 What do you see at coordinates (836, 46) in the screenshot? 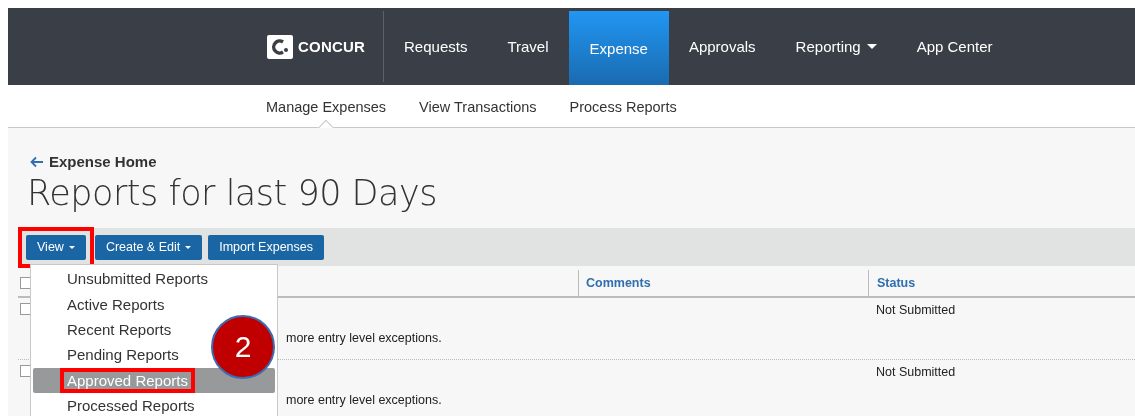
I see `nav-tab: Reporting` at bounding box center [836, 46].